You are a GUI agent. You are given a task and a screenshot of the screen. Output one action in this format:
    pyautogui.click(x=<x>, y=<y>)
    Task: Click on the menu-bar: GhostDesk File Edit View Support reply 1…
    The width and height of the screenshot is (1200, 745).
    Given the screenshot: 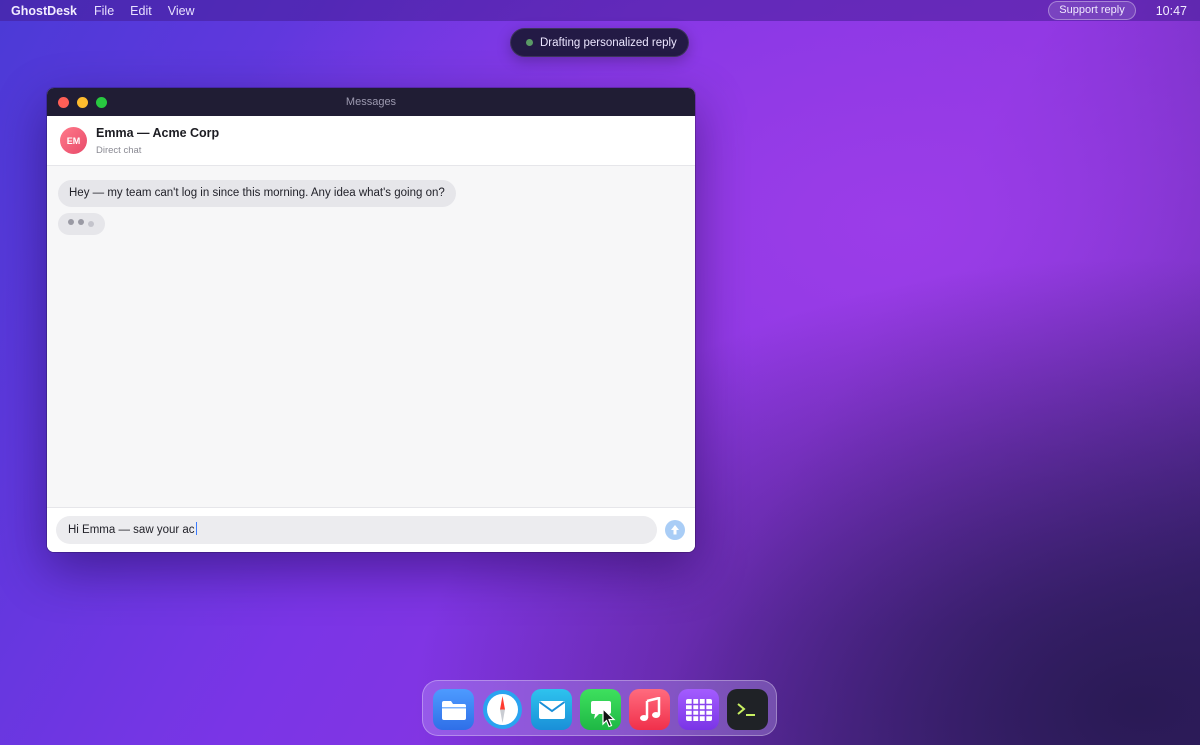 What is the action you would take?
    pyautogui.click(x=600, y=10)
    